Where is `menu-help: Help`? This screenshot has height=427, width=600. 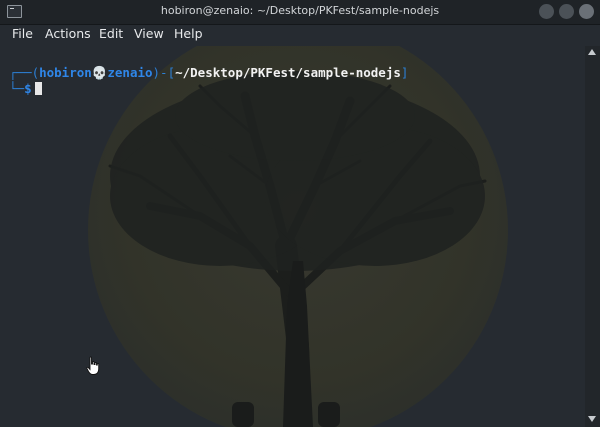
menu-help: Help is located at coordinates (188, 33).